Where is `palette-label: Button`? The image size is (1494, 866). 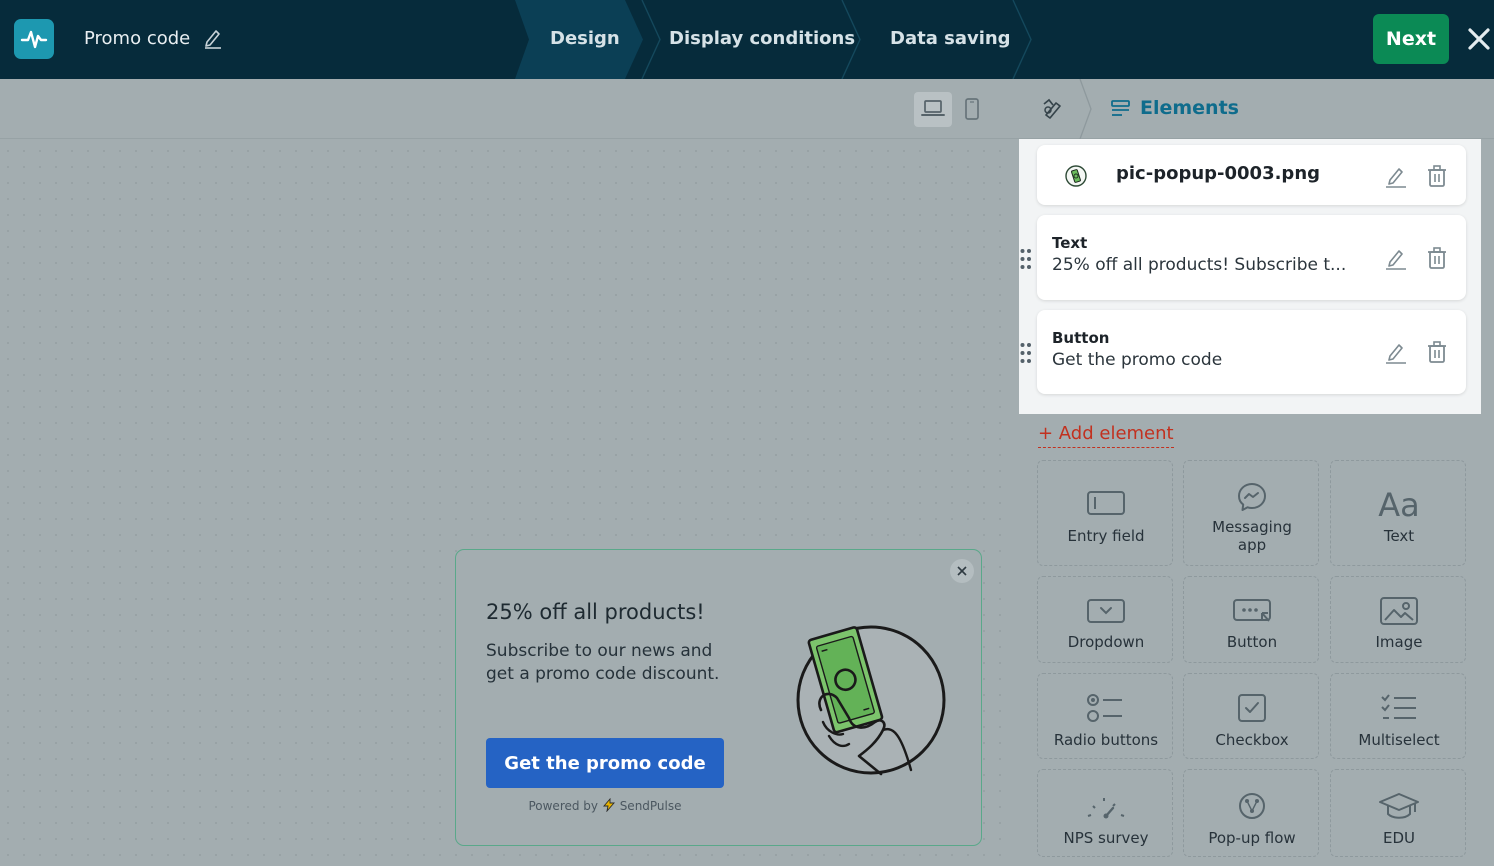 palette-label: Button is located at coordinates (1252, 642).